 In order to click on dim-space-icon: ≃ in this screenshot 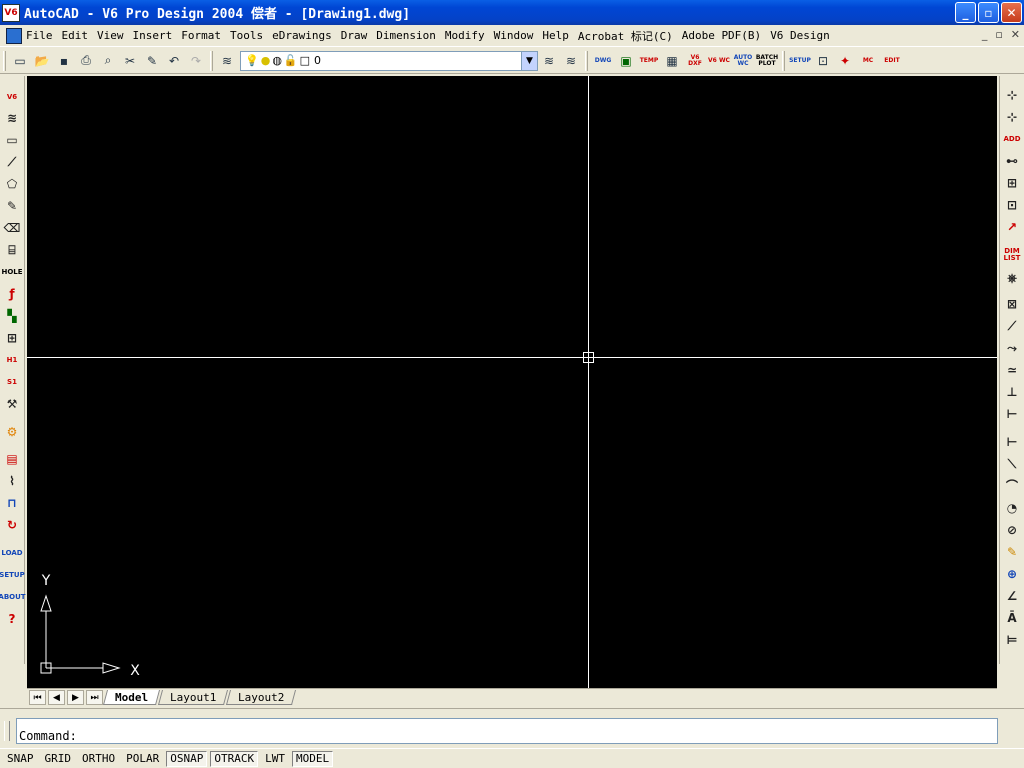, I will do `click(1012, 370)`.